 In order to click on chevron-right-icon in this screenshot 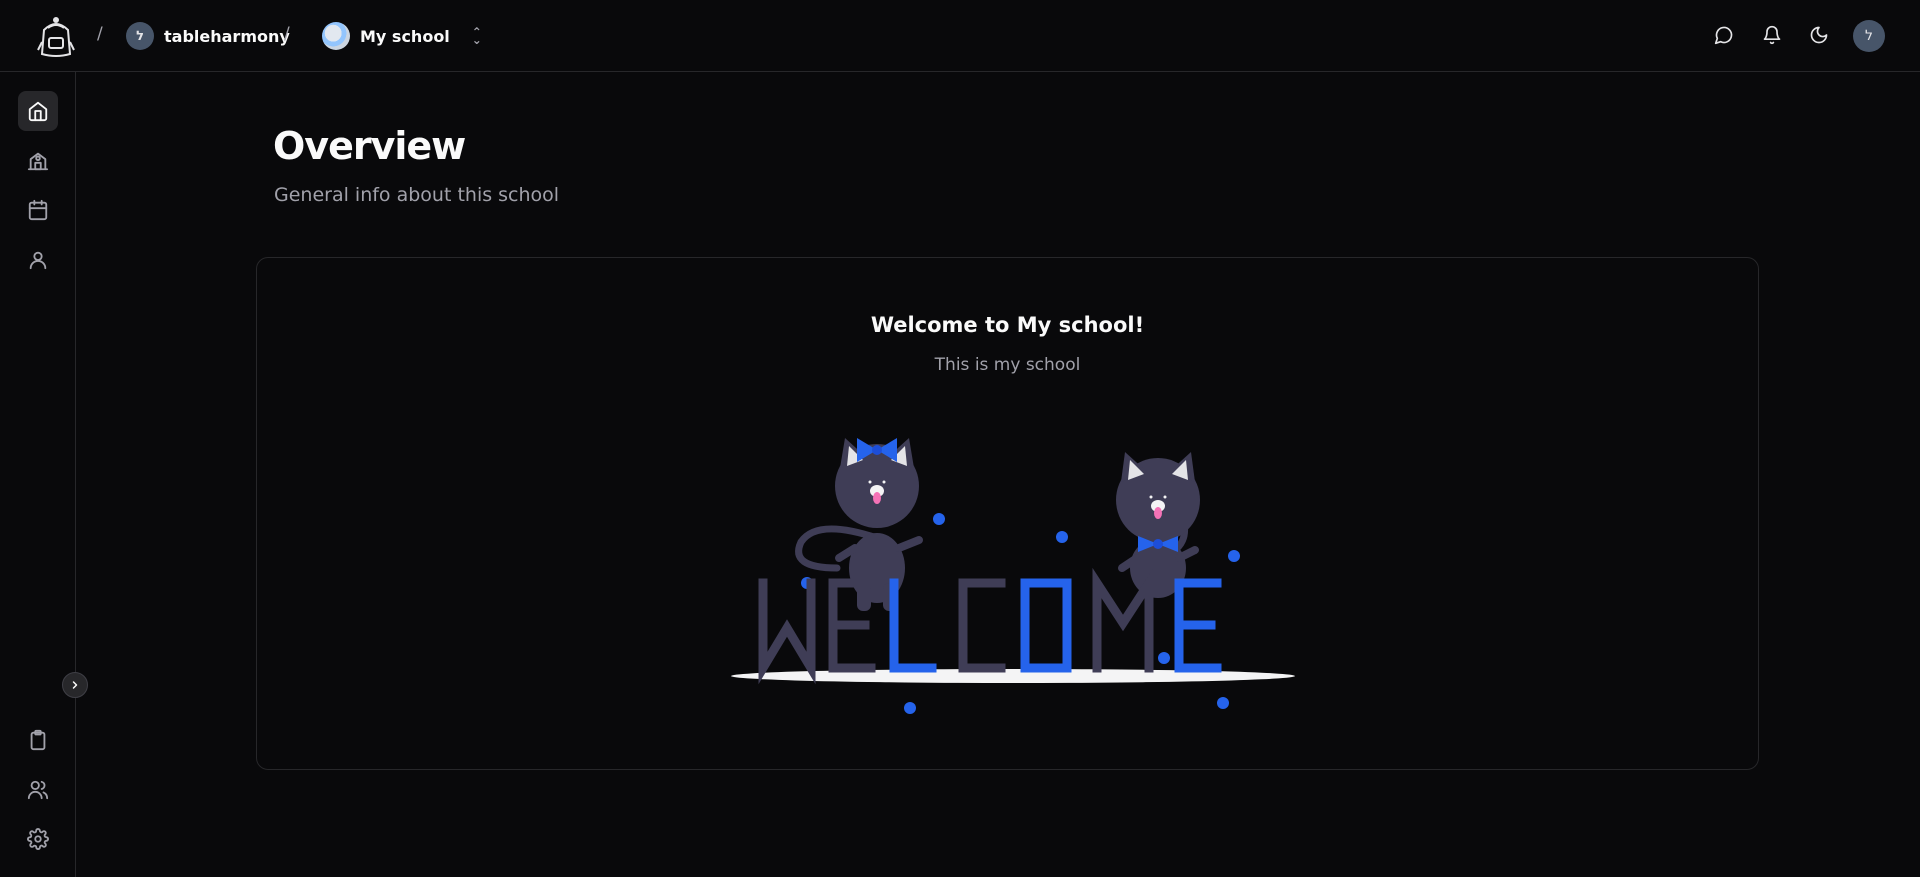, I will do `click(75, 685)`.